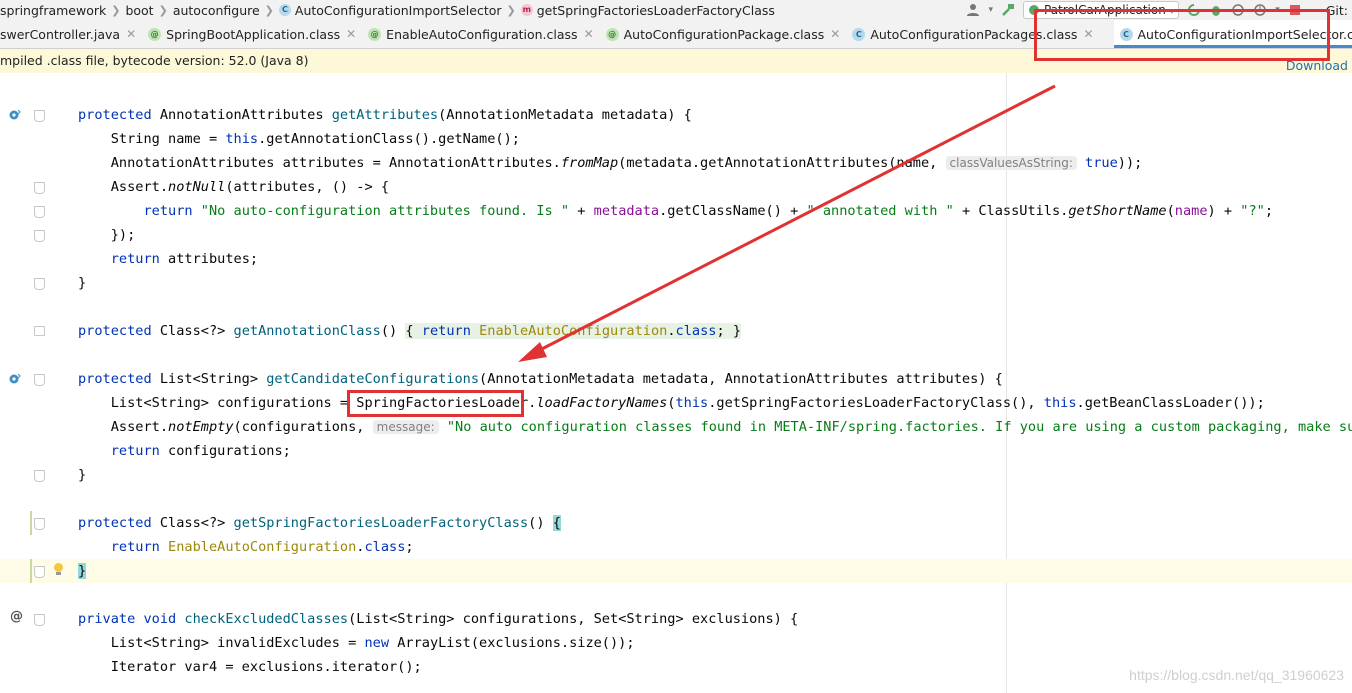 This screenshot has width=1352, height=693. I want to click on watermark: https://blog.csdn.net/qq_31960623, so click(1236, 675).